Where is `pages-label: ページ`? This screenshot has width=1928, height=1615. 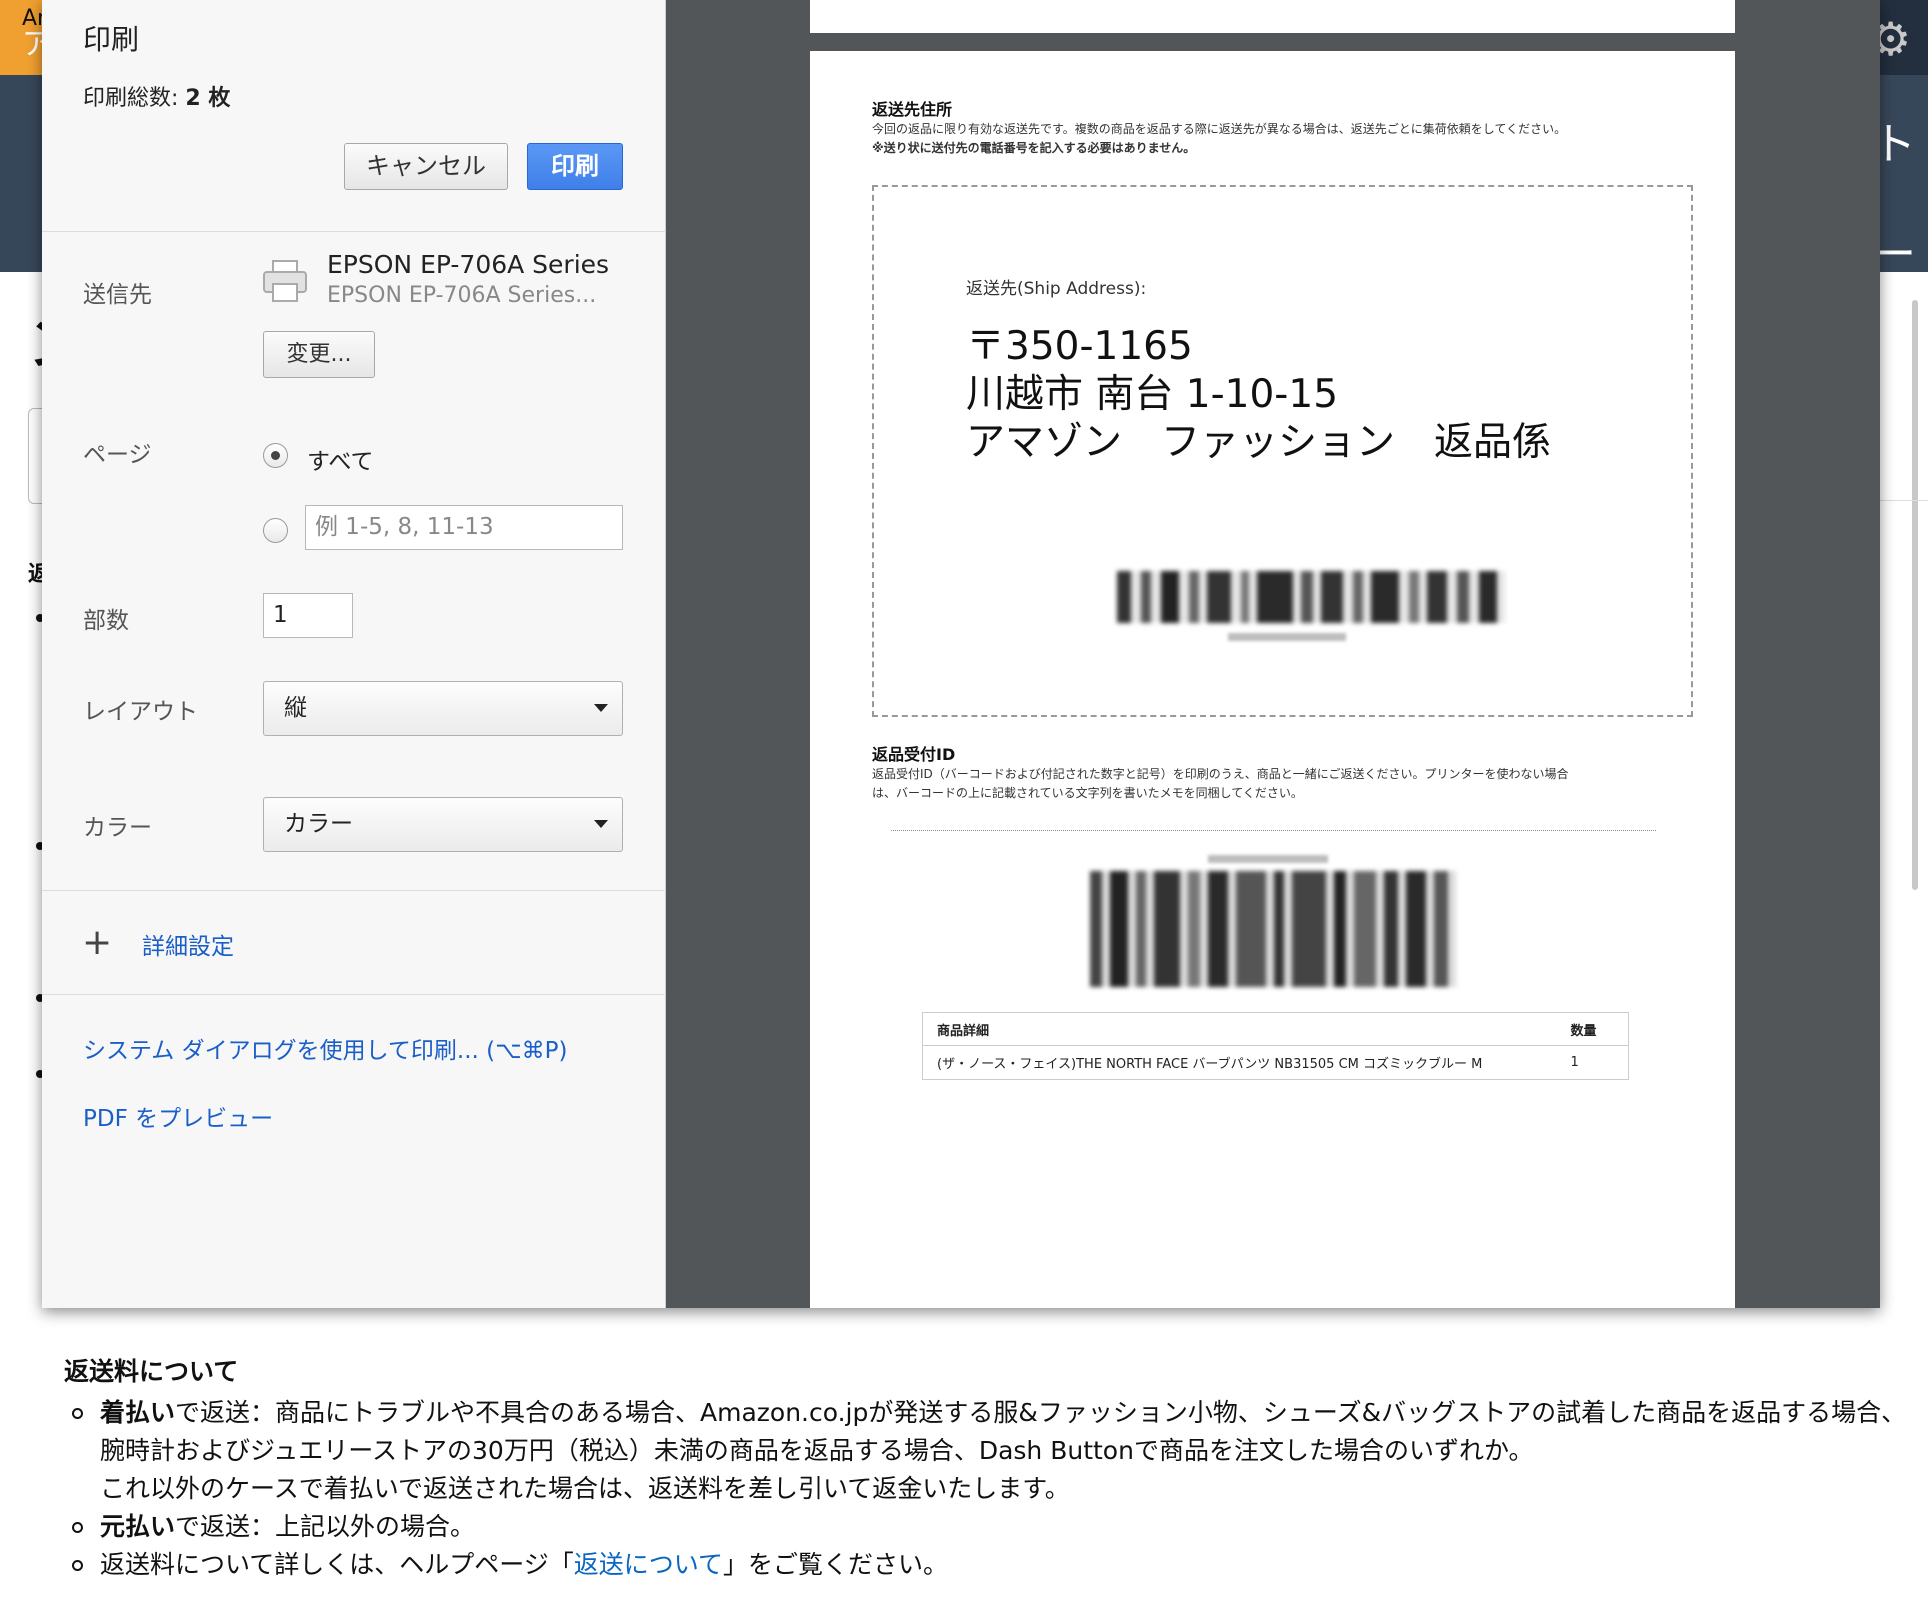 pages-label: ページ is located at coordinates (117, 455).